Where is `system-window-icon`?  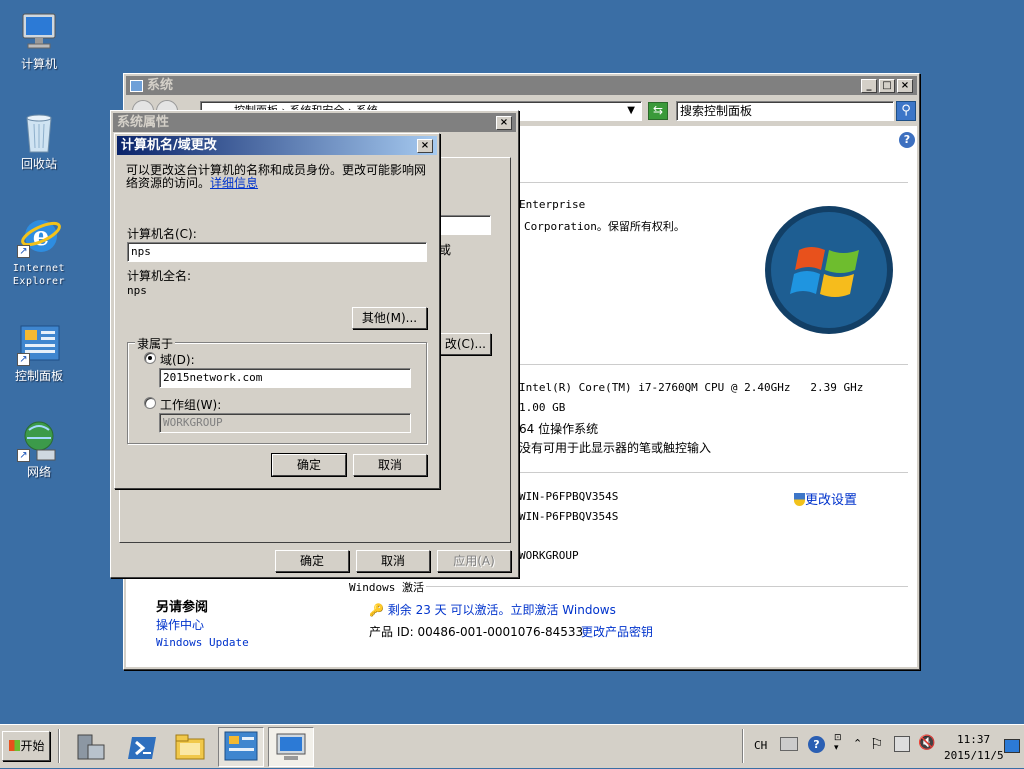
system-window-icon is located at coordinates (136, 86).